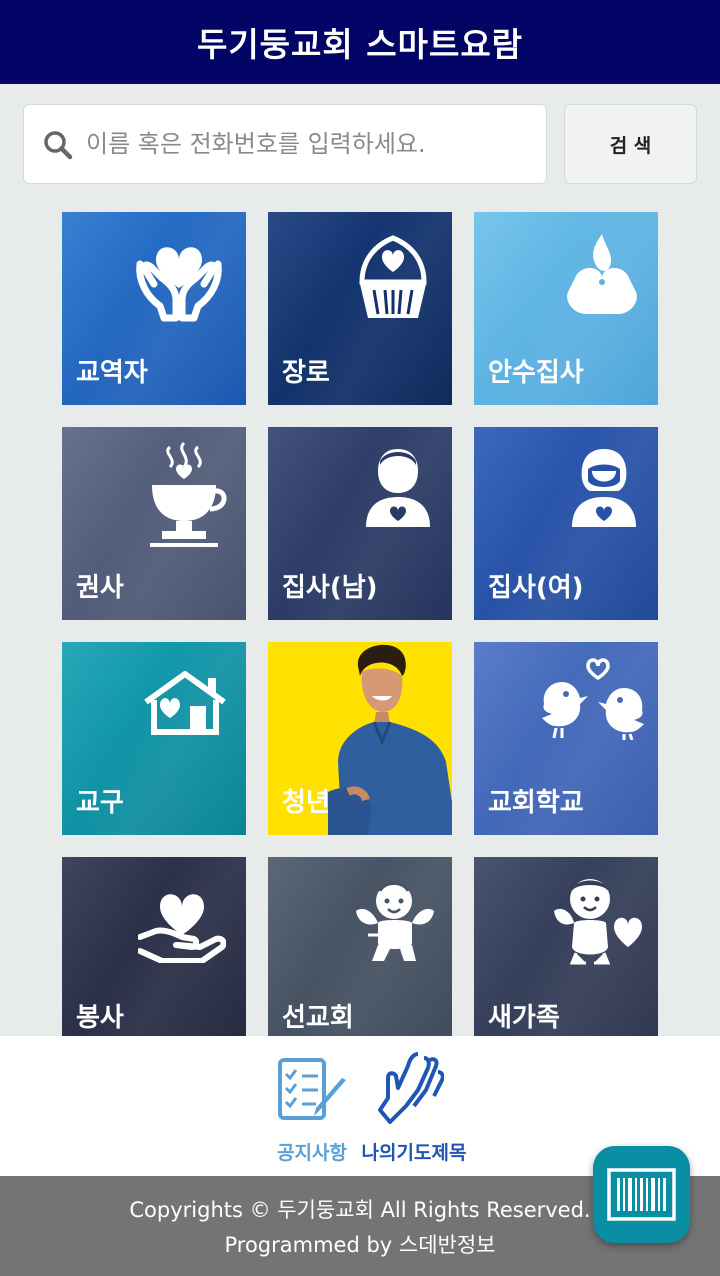  I want to click on barcode-icon, so click(641, 1194).